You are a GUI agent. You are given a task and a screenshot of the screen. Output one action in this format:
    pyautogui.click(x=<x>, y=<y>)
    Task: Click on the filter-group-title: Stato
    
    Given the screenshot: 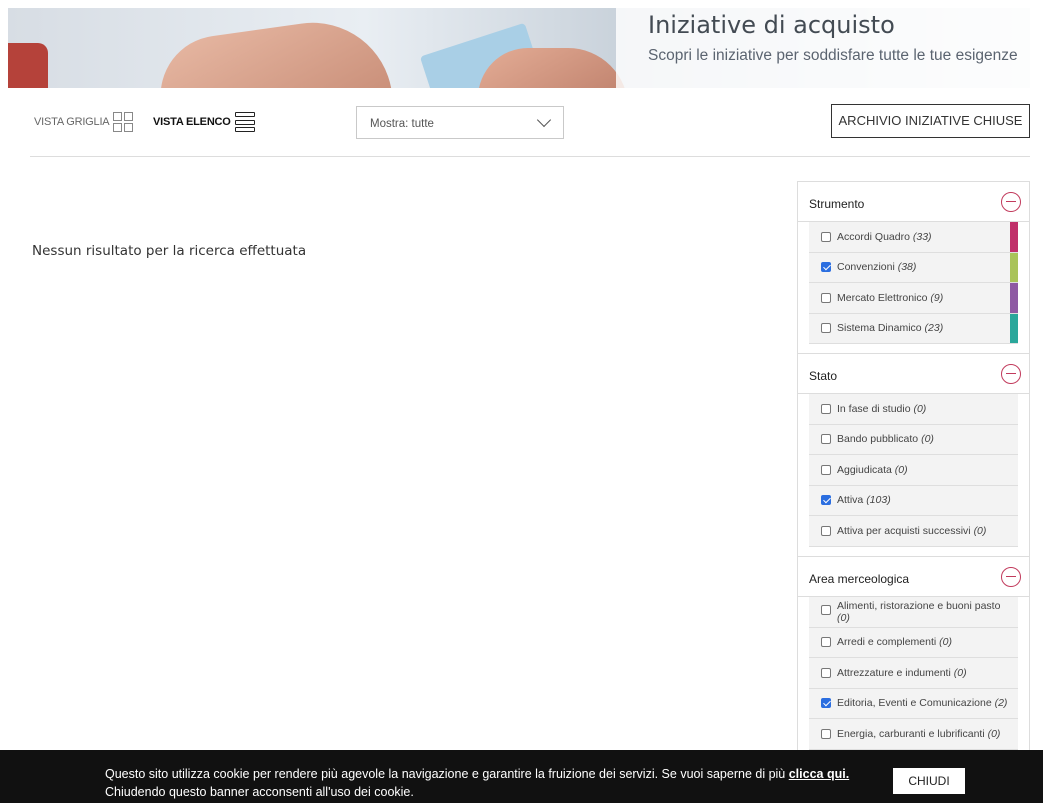 What is the action you would take?
    pyautogui.click(x=823, y=376)
    